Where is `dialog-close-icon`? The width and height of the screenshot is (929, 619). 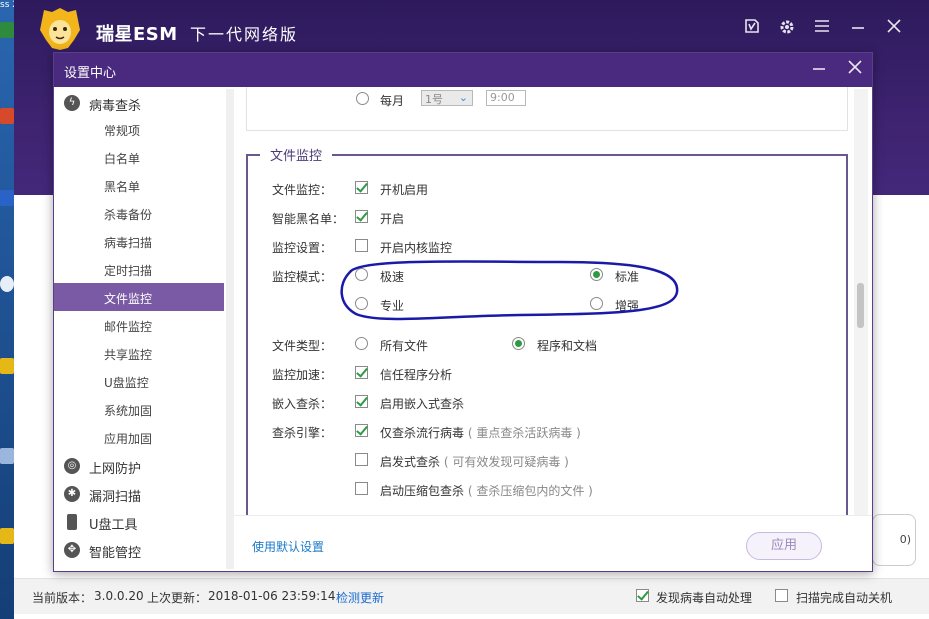 dialog-close-icon is located at coordinates (855, 70).